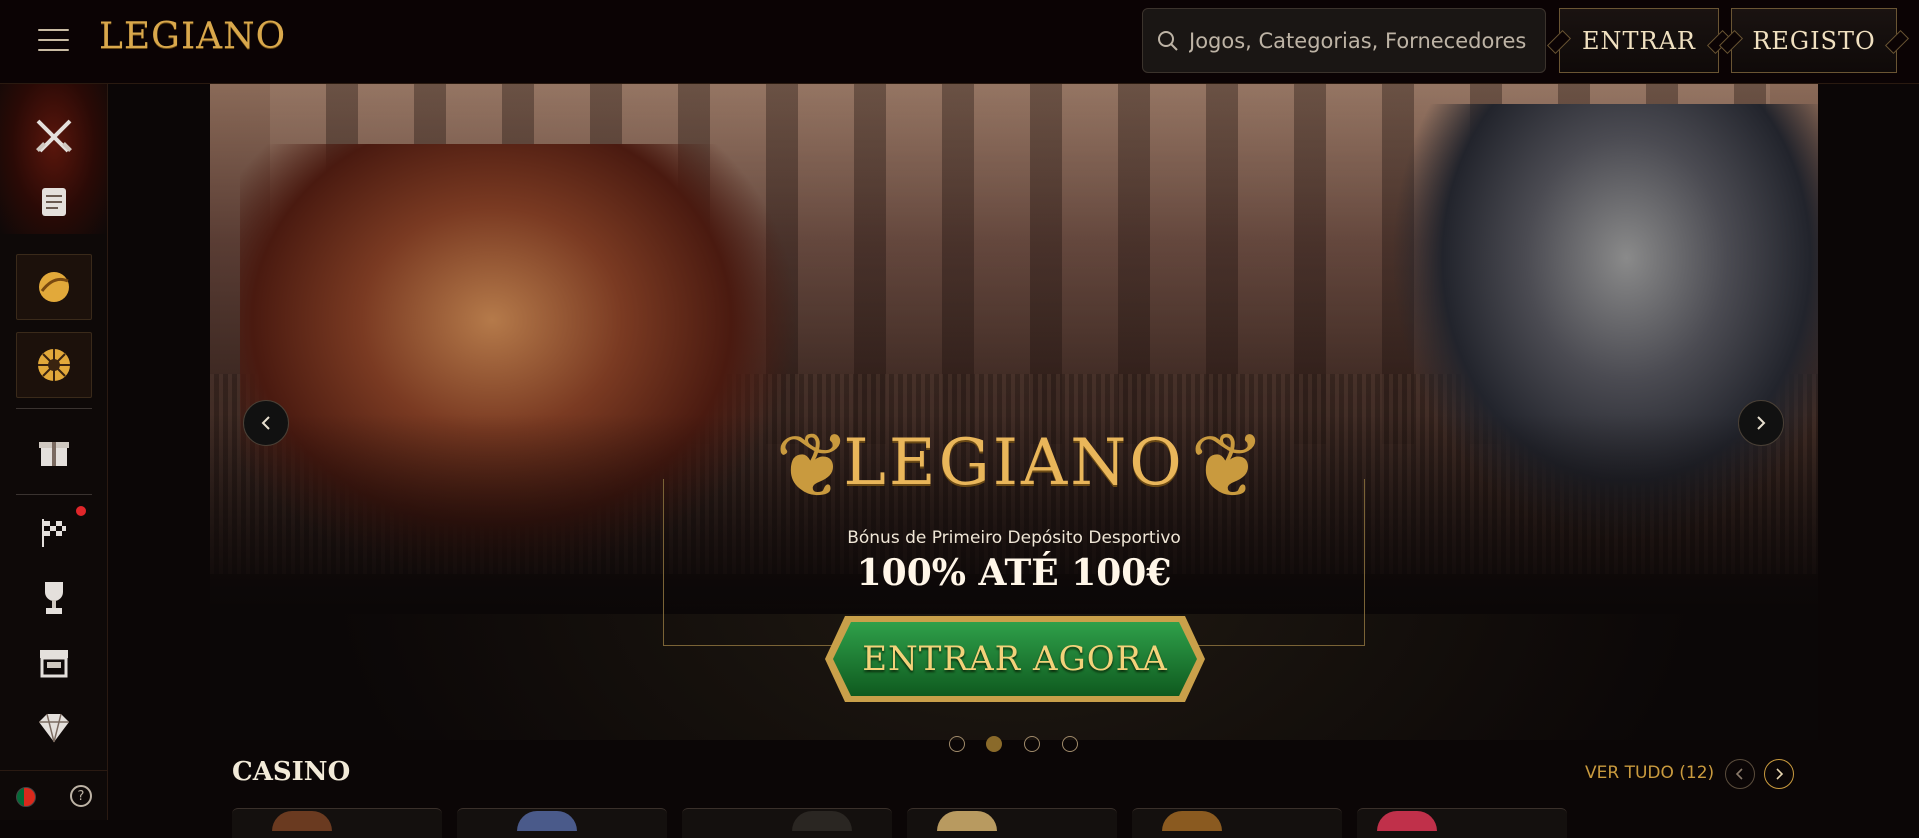 The height and width of the screenshot is (838, 1919). Describe the element at coordinates (1014, 573) in the screenshot. I see `banner-offer: 100% ATÉ 100€` at that location.